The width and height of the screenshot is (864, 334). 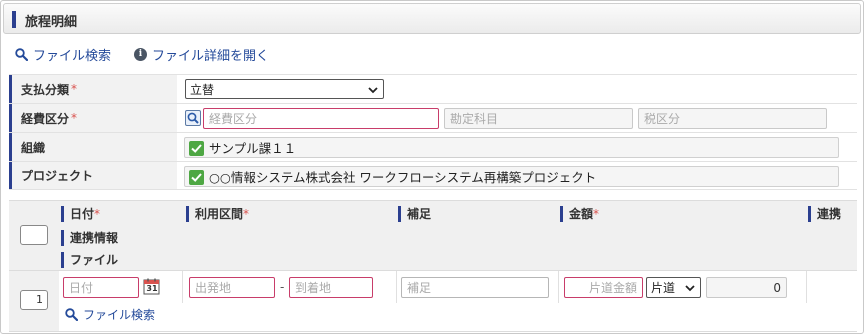 I want to click on payment-label: 支払分類 *, so click(x=93, y=89).